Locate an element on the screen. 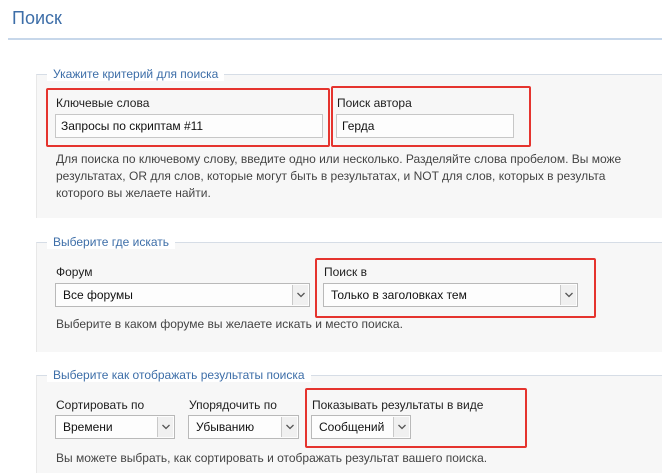 The width and height of the screenshot is (662, 473). forum-select: Все форумы is located at coordinates (182, 295).